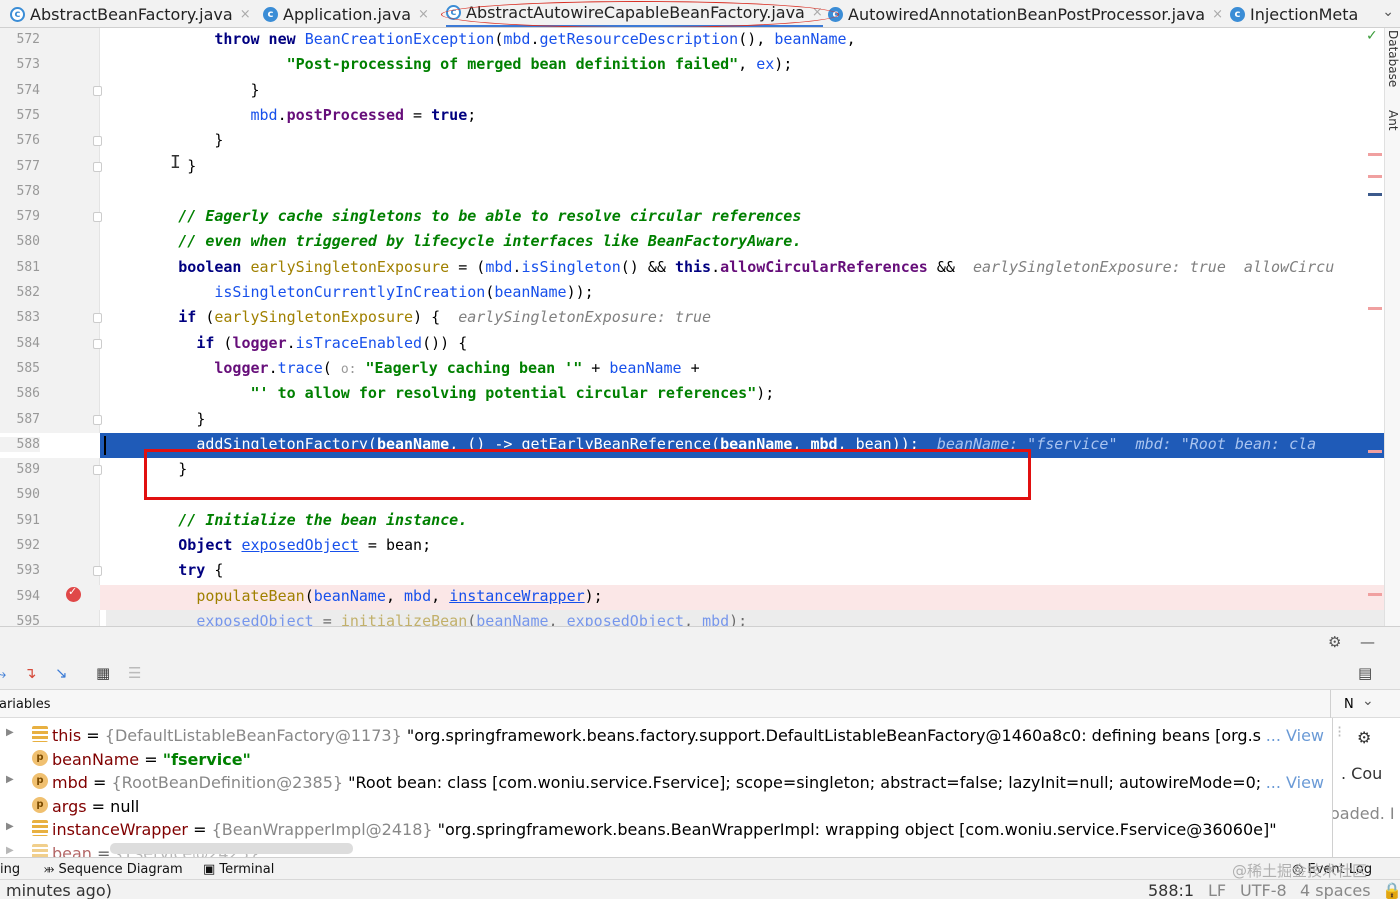 The width and height of the screenshot is (1400, 899). Describe the element at coordinates (103, 673) in the screenshot. I see `evaluate-icon: ▦` at that location.